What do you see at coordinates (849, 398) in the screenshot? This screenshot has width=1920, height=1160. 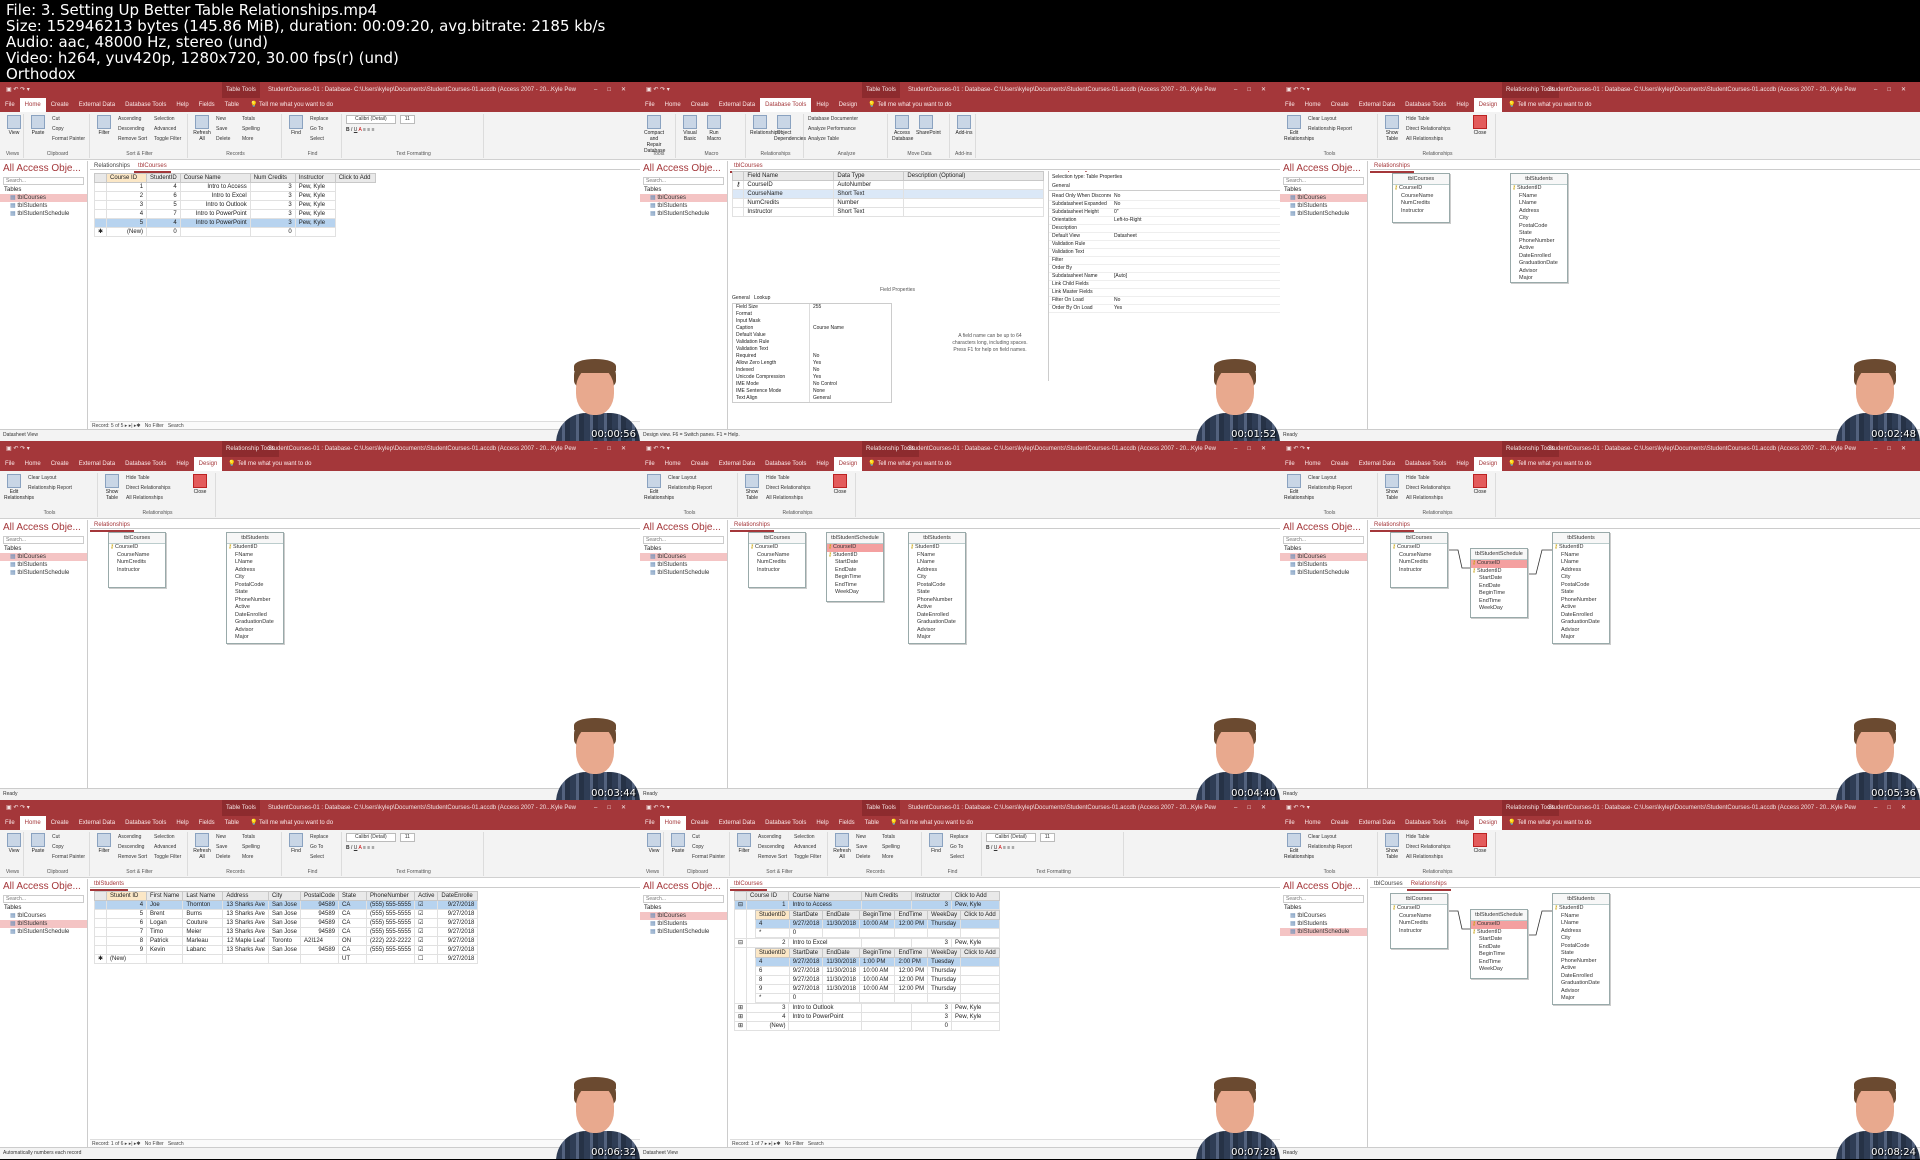 I see `property-value: General` at bounding box center [849, 398].